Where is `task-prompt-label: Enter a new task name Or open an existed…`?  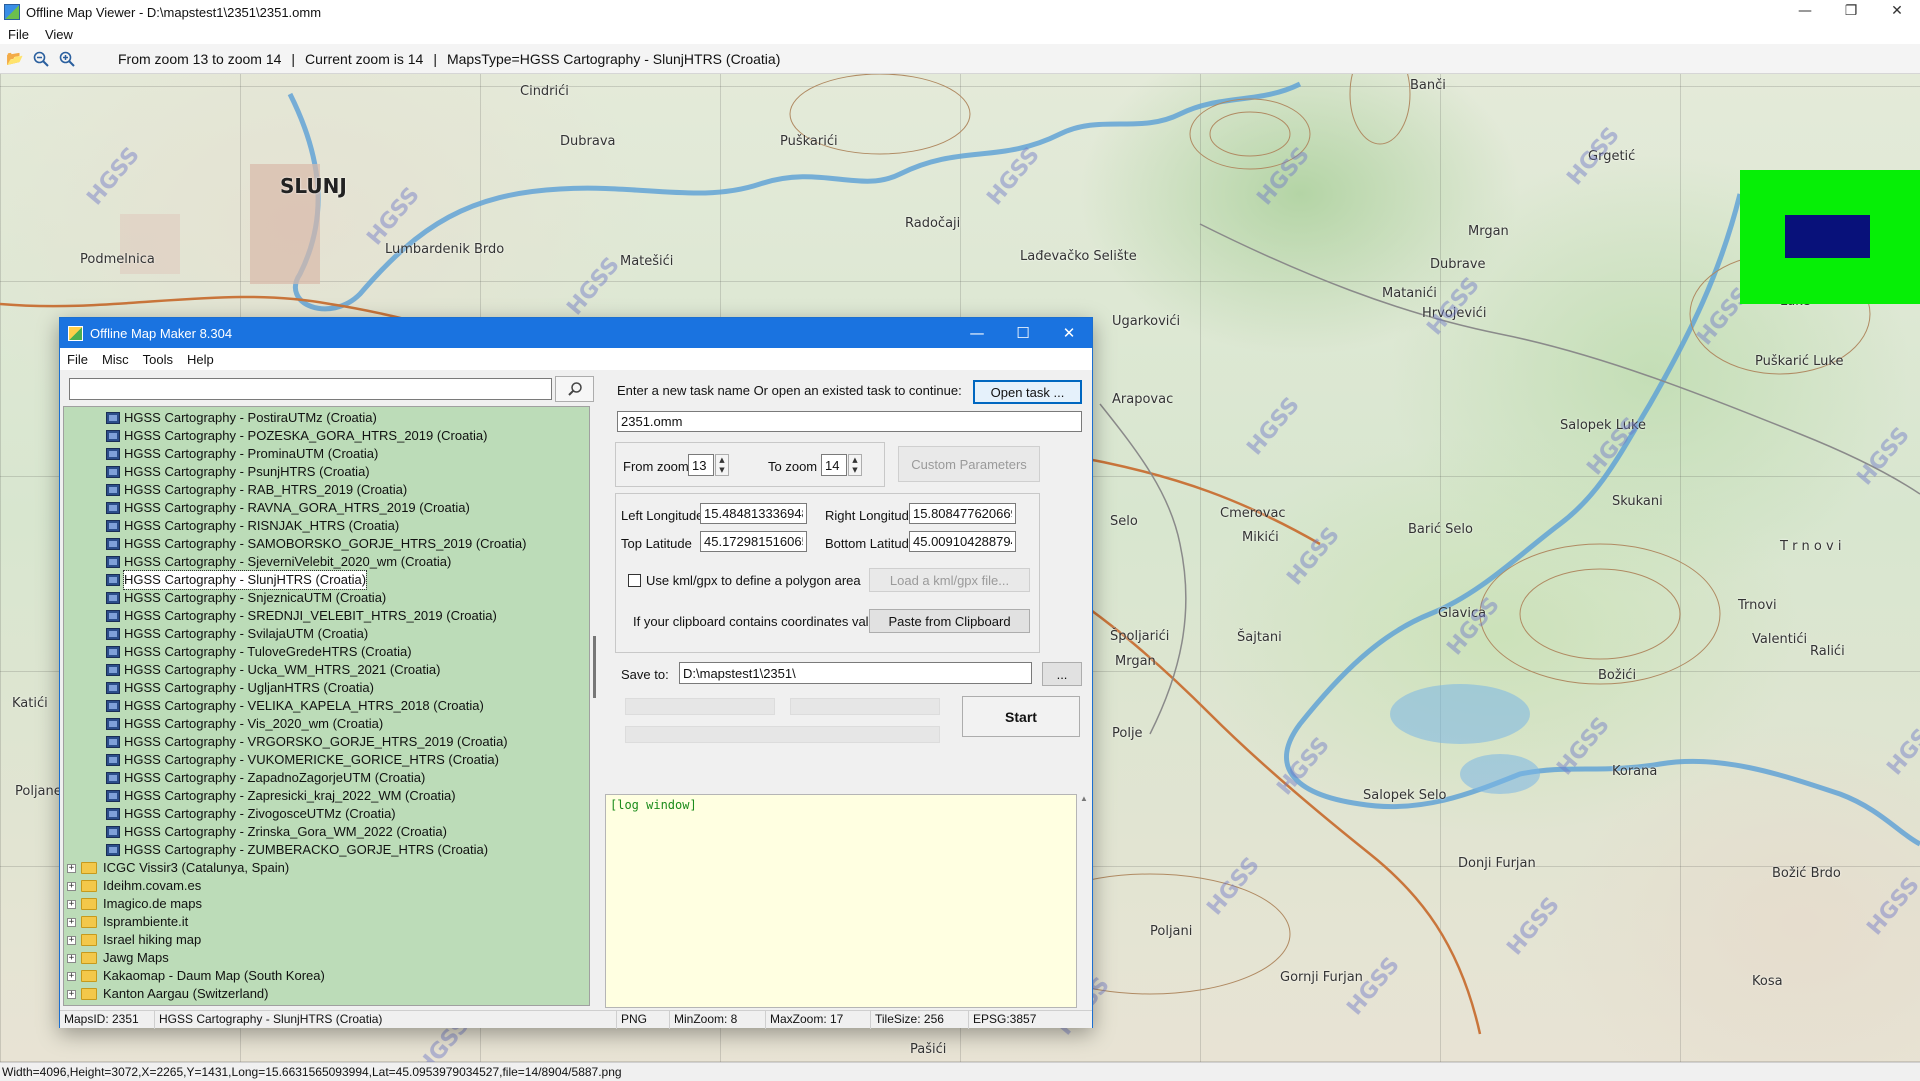
task-prompt-label: Enter a new task name Or open an existed… is located at coordinates (789, 390).